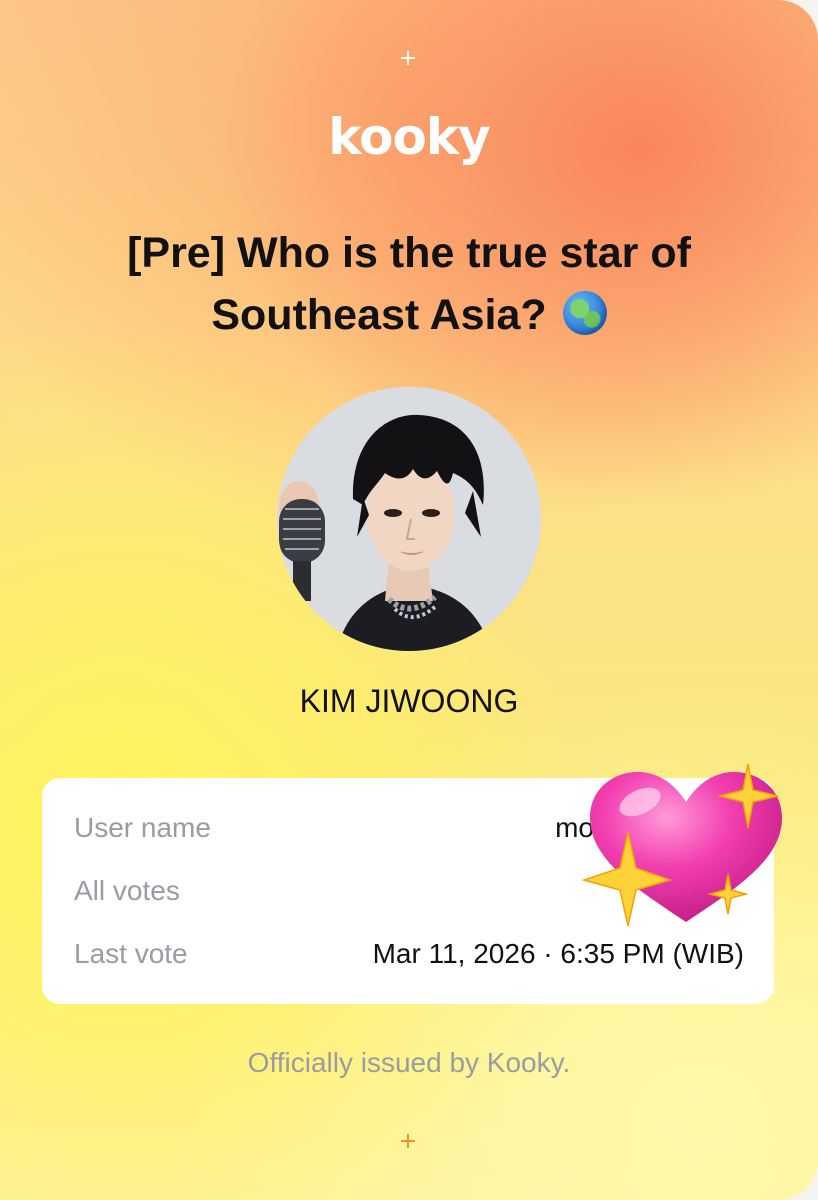 The width and height of the screenshot is (818, 1200). What do you see at coordinates (683, 847) in the screenshot?
I see `sparkling-heart-icon` at bounding box center [683, 847].